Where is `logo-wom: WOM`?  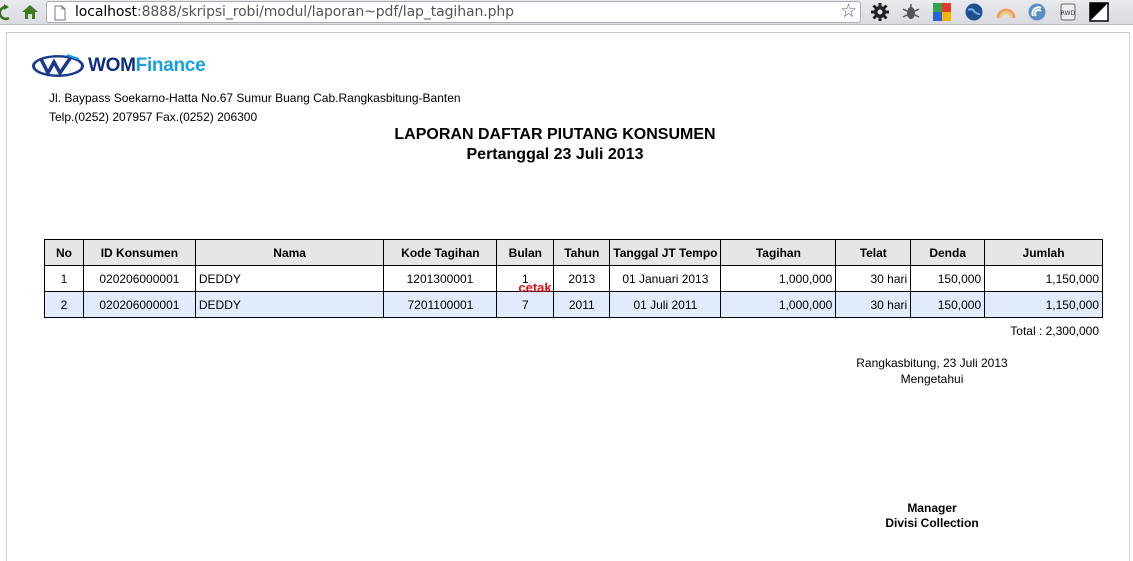
logo-wom: WOM is located at coordinates (112, 65).